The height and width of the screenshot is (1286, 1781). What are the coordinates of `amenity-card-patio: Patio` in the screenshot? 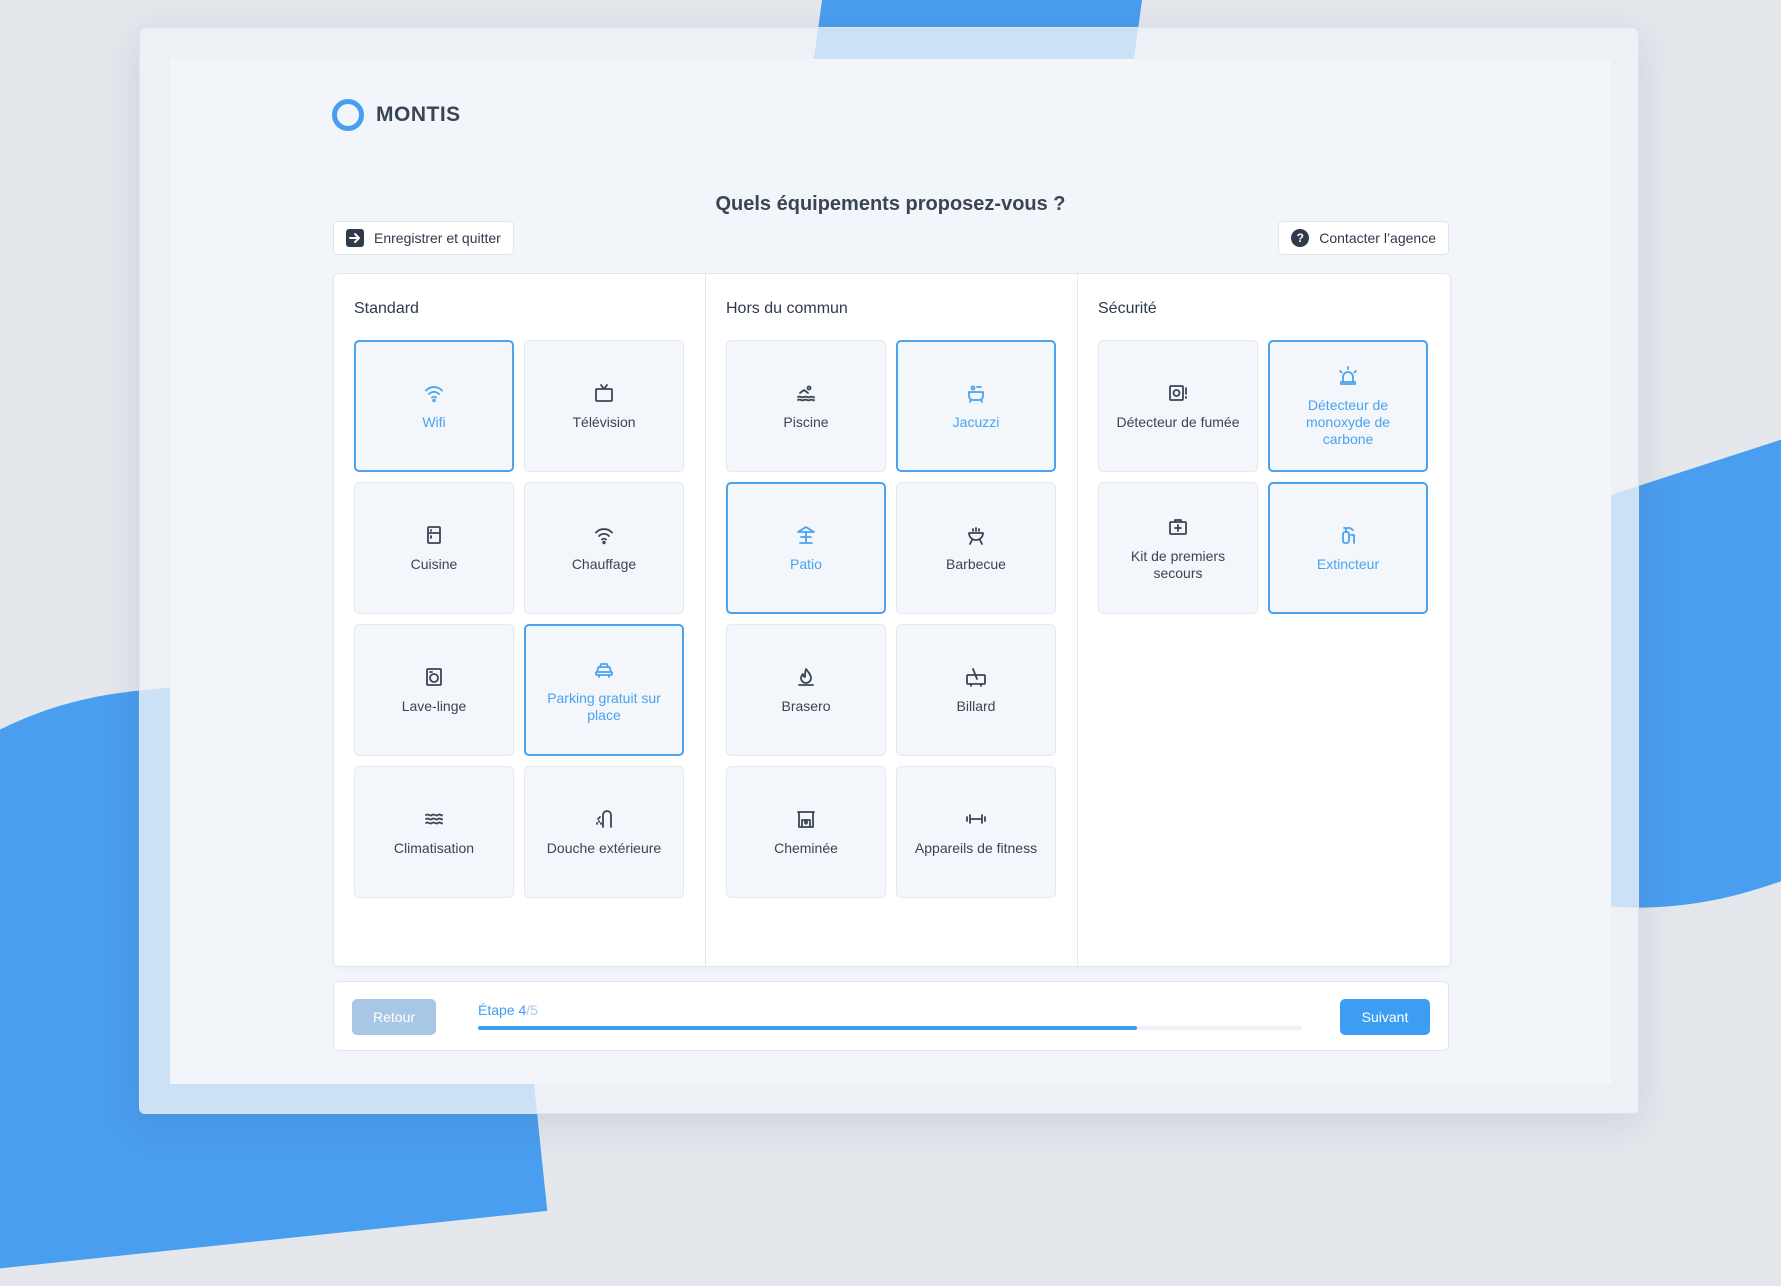 It's located at (806, 548).